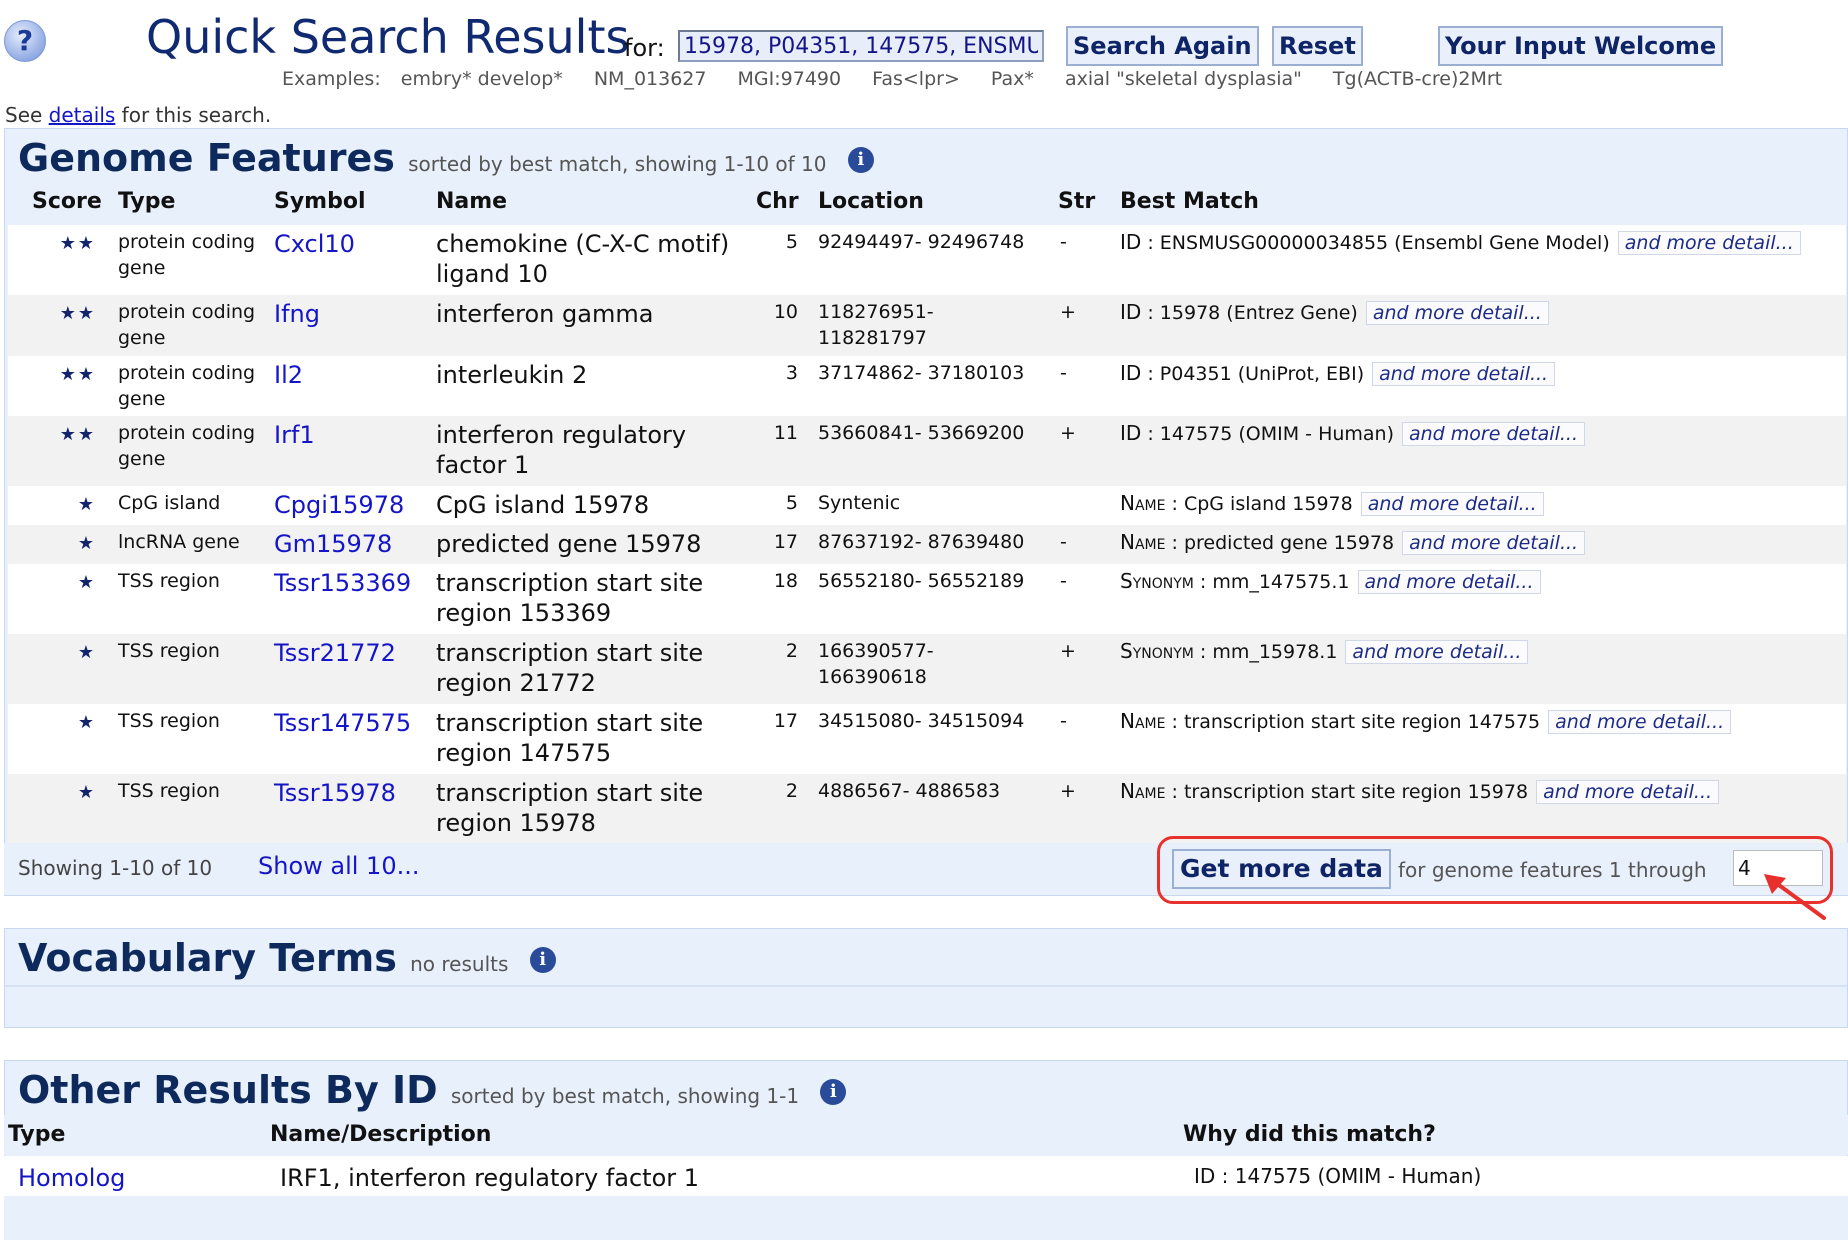 Image resolution: width=1848 pixels, height=1240 pixels. What do you see at coordinates (861, 46) in the screenshot?
I see `search-input` at bounding box center [861, 46].